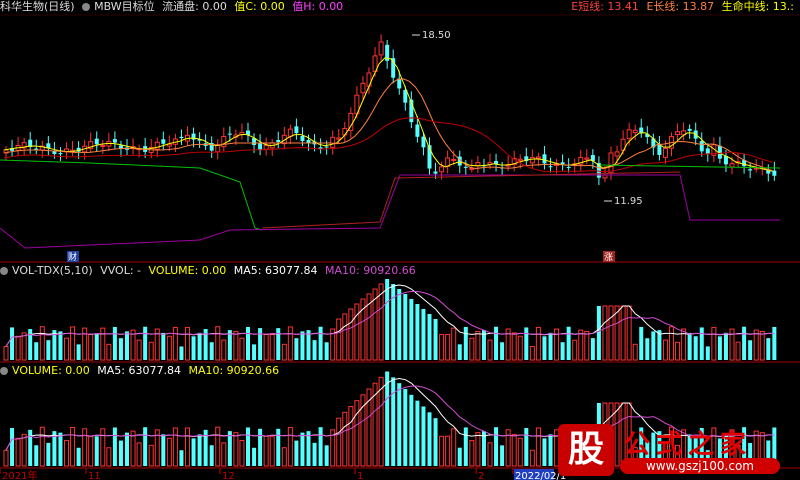 The width and height of the screenshot is (800, 480). What do you see at coordinates (360, 475) in the screenshot?
I see `x-axis-label: 1` at bounding box center [360, 475].